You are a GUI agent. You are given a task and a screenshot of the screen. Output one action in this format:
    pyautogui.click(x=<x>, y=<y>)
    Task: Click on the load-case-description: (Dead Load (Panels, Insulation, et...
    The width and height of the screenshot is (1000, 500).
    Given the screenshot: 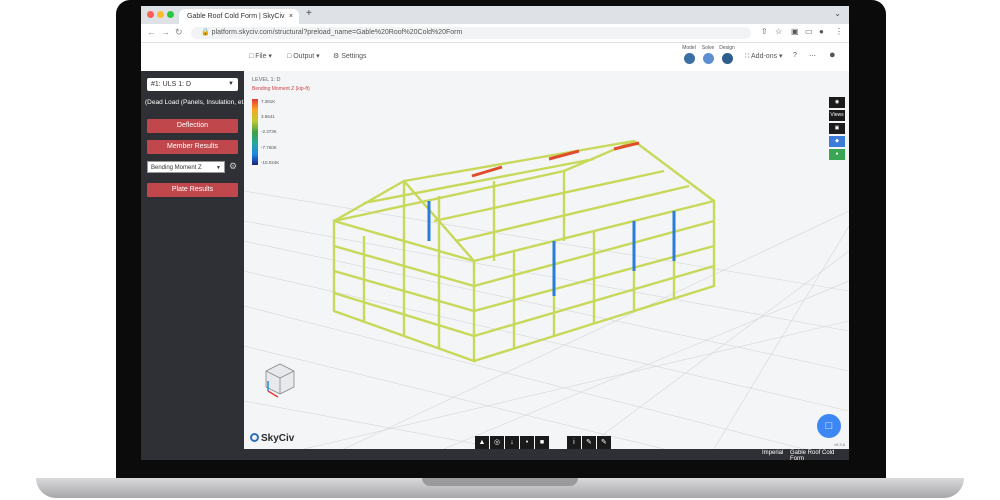 What is the action you would take?
    pyautogui.click(x=197, y=102)
    